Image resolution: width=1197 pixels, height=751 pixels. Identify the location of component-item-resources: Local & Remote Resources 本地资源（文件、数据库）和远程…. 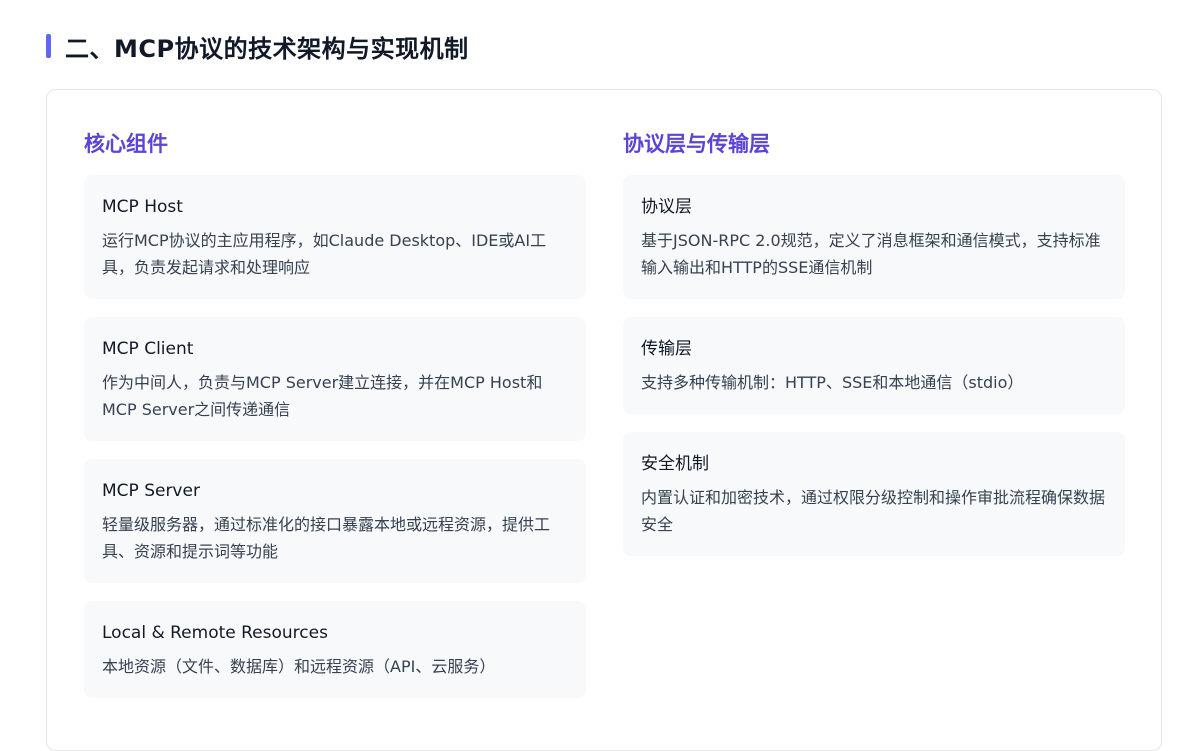
(335, 649).